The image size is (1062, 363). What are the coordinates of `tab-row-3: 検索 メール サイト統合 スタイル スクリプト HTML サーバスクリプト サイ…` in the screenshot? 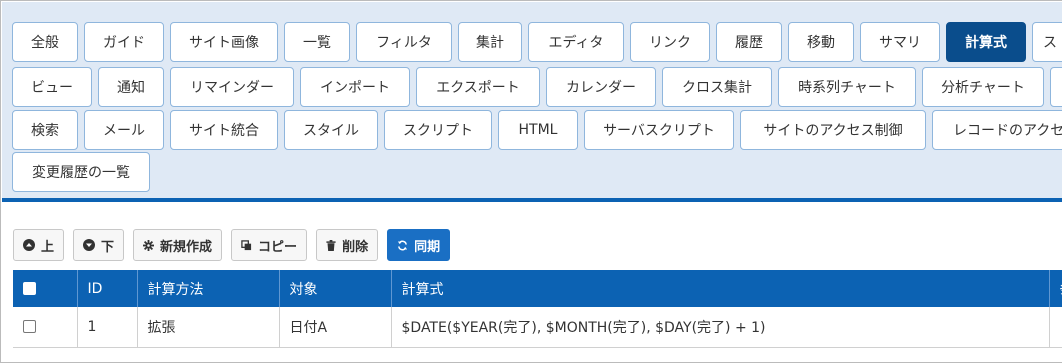 It's located at (537, 130).